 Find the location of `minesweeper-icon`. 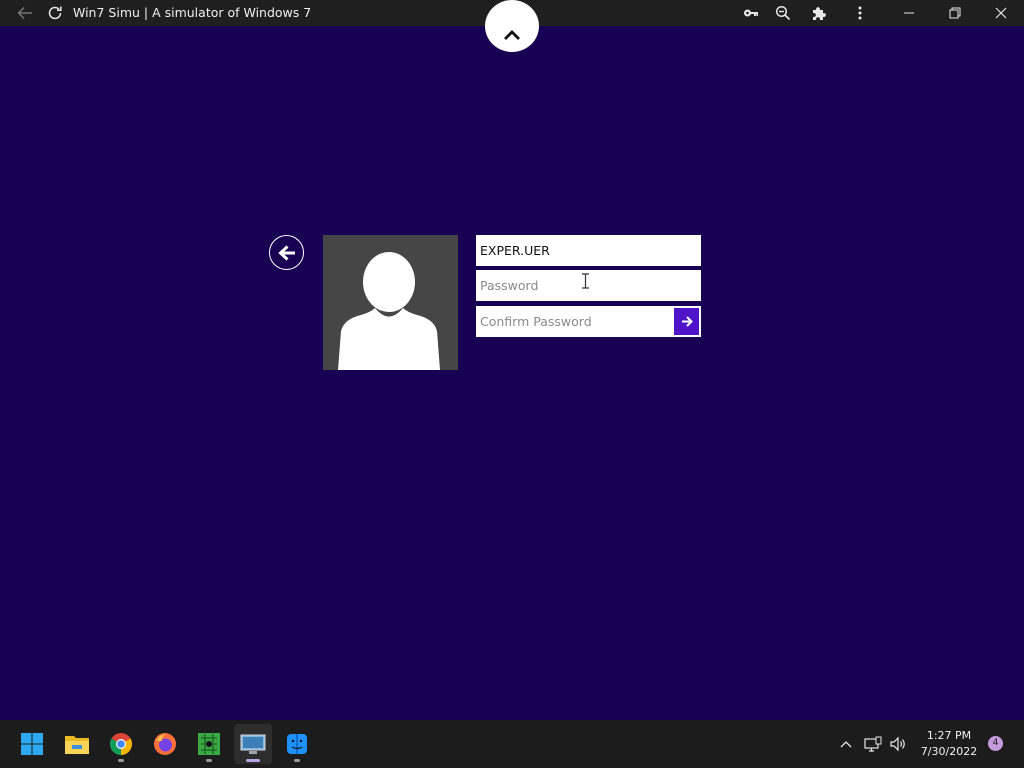

minesweeper-icon is located at coordinates (209, 744).